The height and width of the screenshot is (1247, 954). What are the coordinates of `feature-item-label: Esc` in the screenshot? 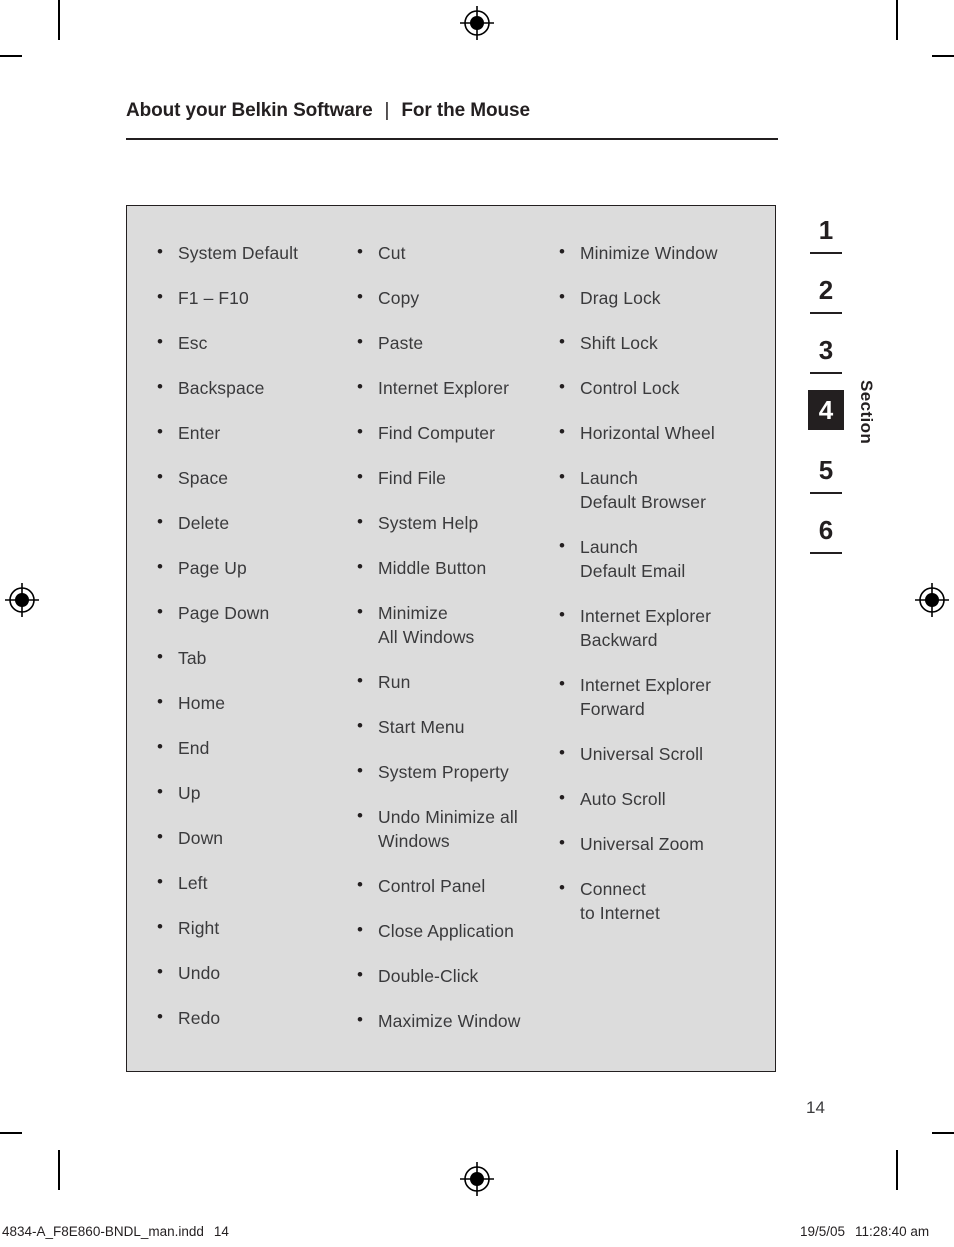 It's located at (193, 343).